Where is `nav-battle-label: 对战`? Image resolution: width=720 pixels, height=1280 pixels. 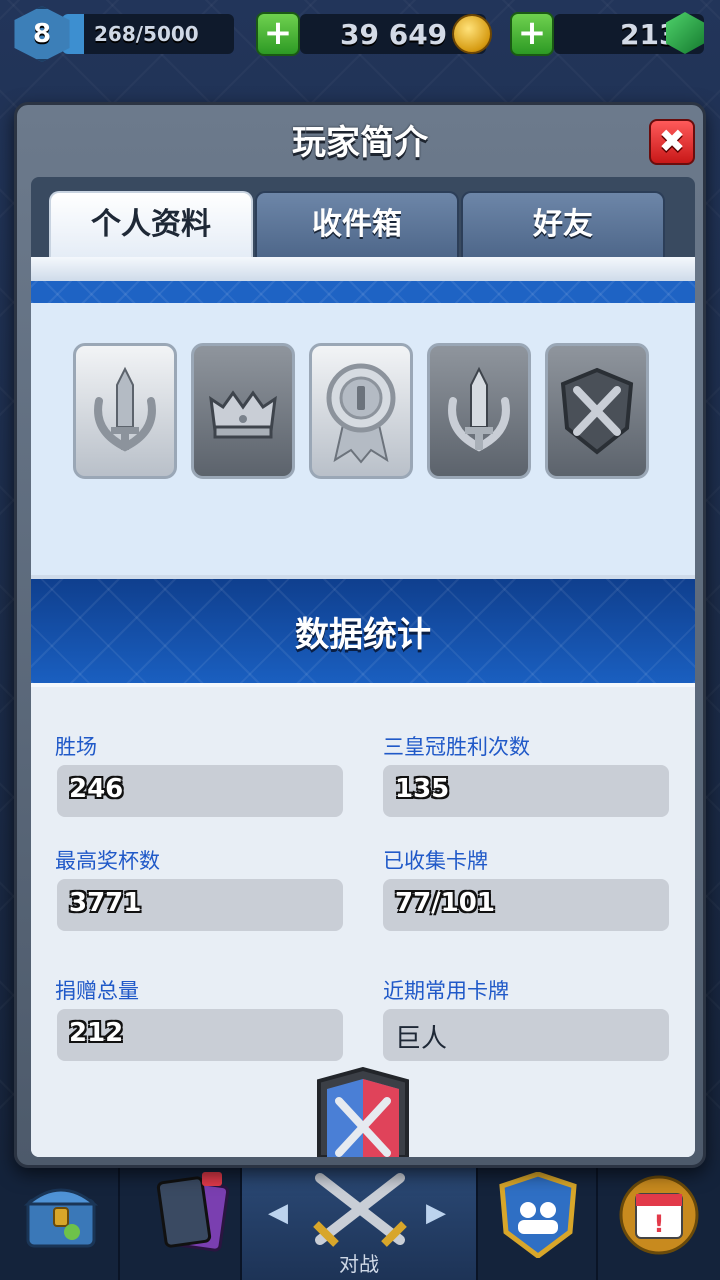 nav-battle-label: 对战 is located at coordinates (359, 1264).